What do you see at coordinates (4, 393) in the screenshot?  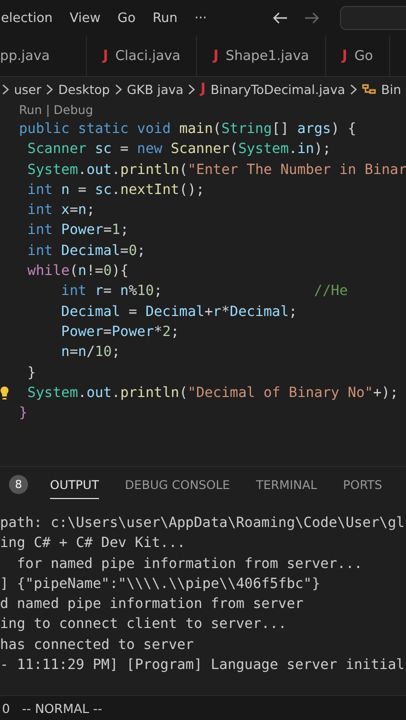 I see `lightbulb-icon` at bounding box center [4, 393].